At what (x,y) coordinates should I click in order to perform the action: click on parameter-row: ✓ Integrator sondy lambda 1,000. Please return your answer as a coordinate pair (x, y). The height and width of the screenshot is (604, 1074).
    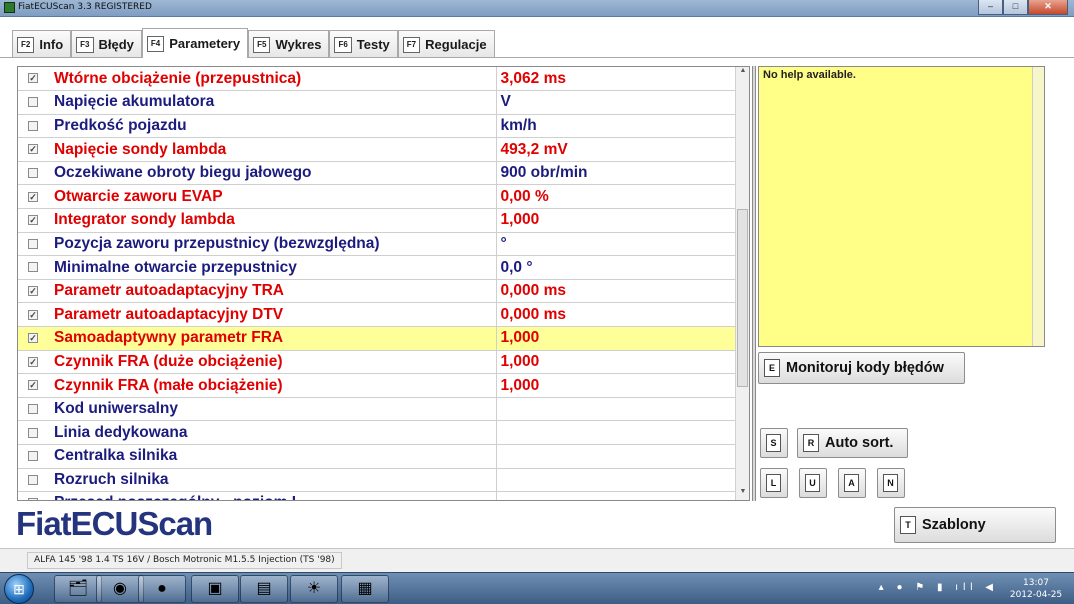
    Looking at the image, I should click on (377, 220).